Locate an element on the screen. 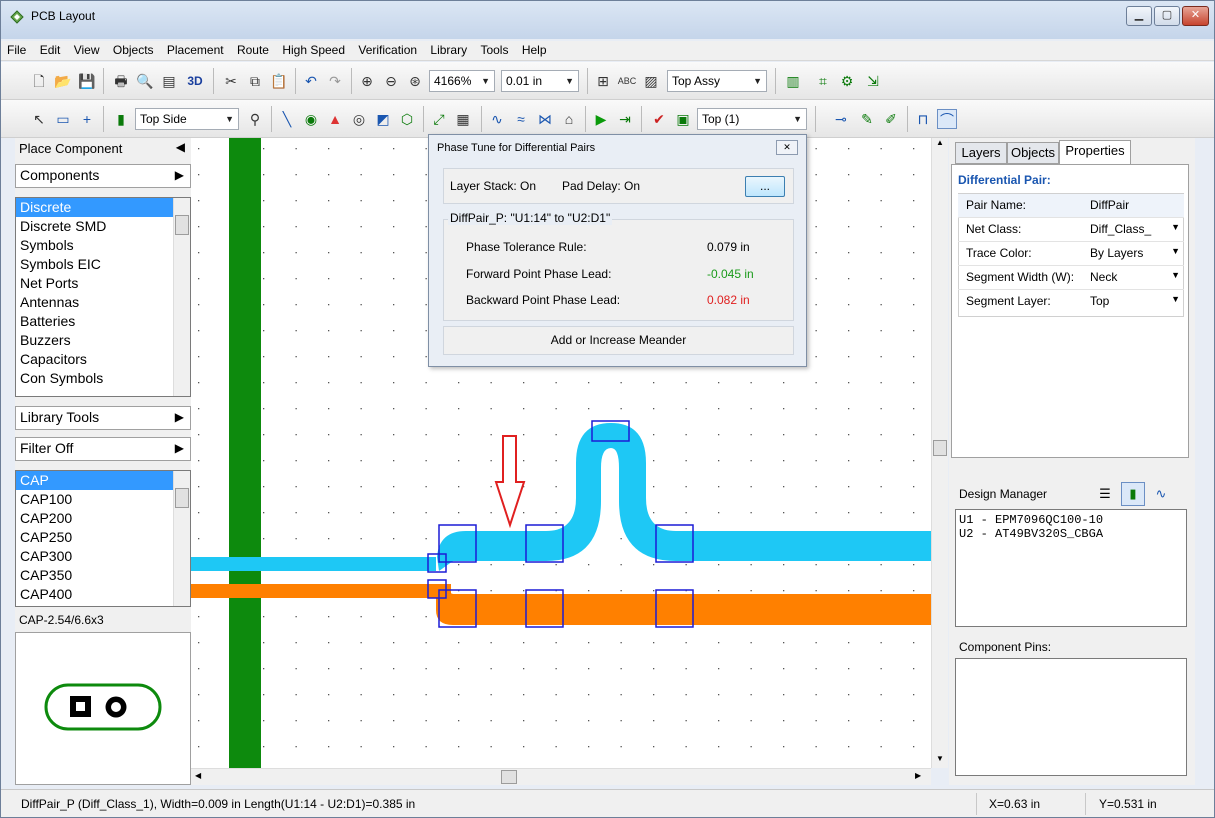 The image size is (1215, 818). canvas-vertical-scrollbar: ▲ ▼ is located at coordinates (939, 453).